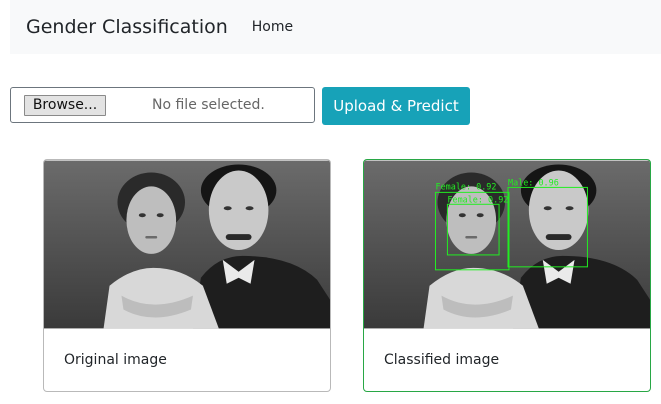 The width and height of the screenshot is (661, 404). Describe the element at coordinates (127, 27) in the screenshot. I see `app-brand: Gender Classification` at that location.